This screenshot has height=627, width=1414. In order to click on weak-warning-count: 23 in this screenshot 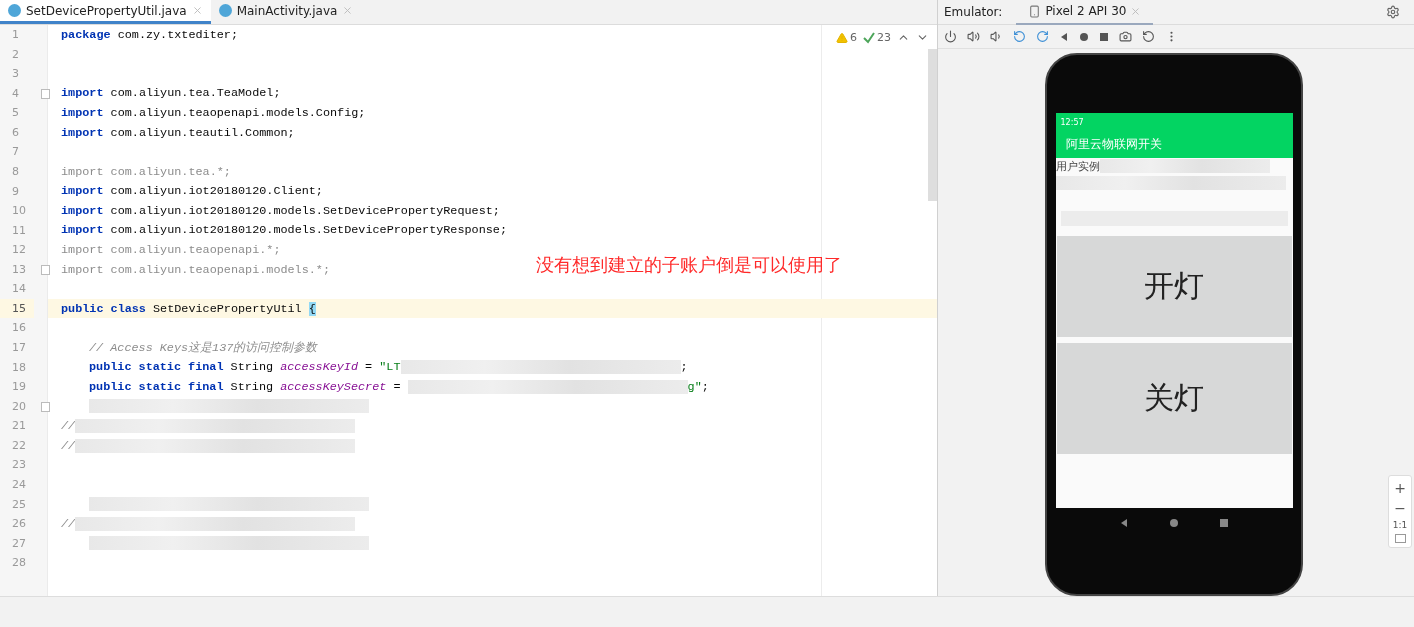, I will do `click(884, 37)`.